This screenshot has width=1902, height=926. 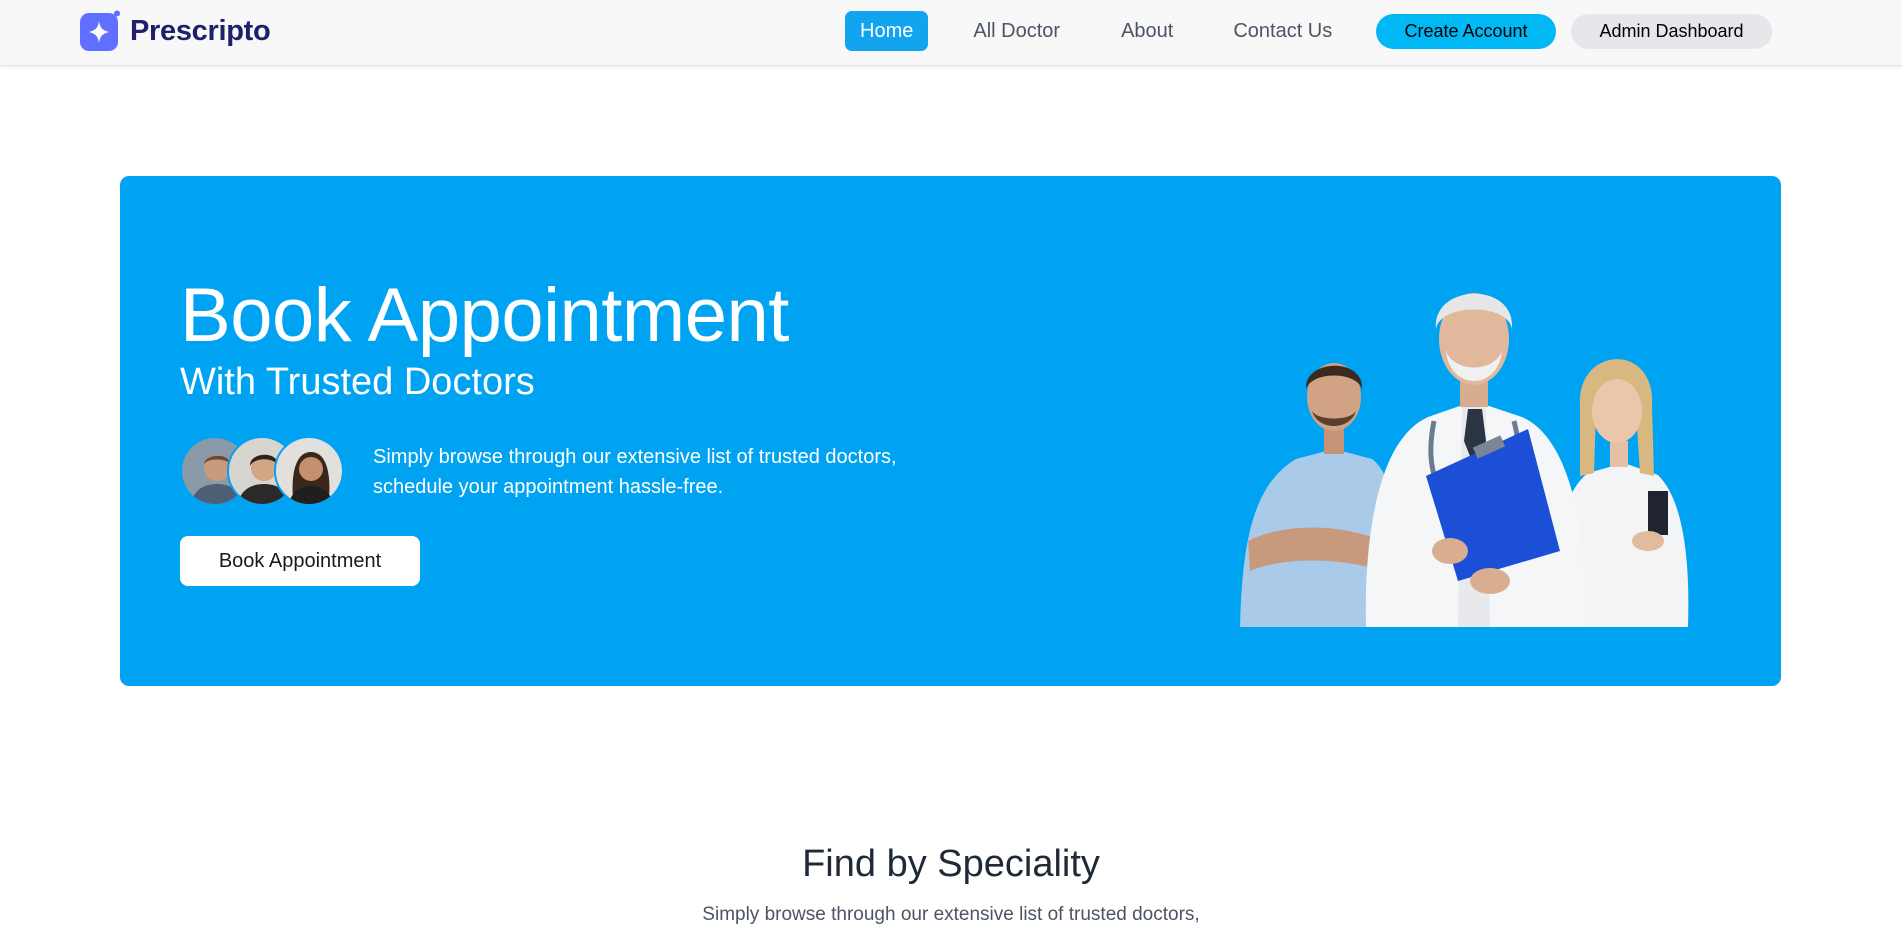 I want to click on hero-title: Book Appointment, so click(x=484, y=315).